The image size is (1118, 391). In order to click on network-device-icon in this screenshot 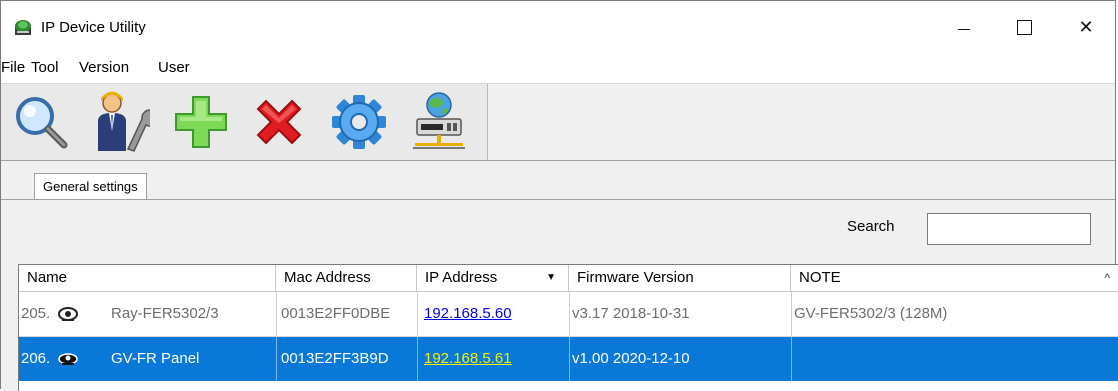, I will do `click(439, 120)`.